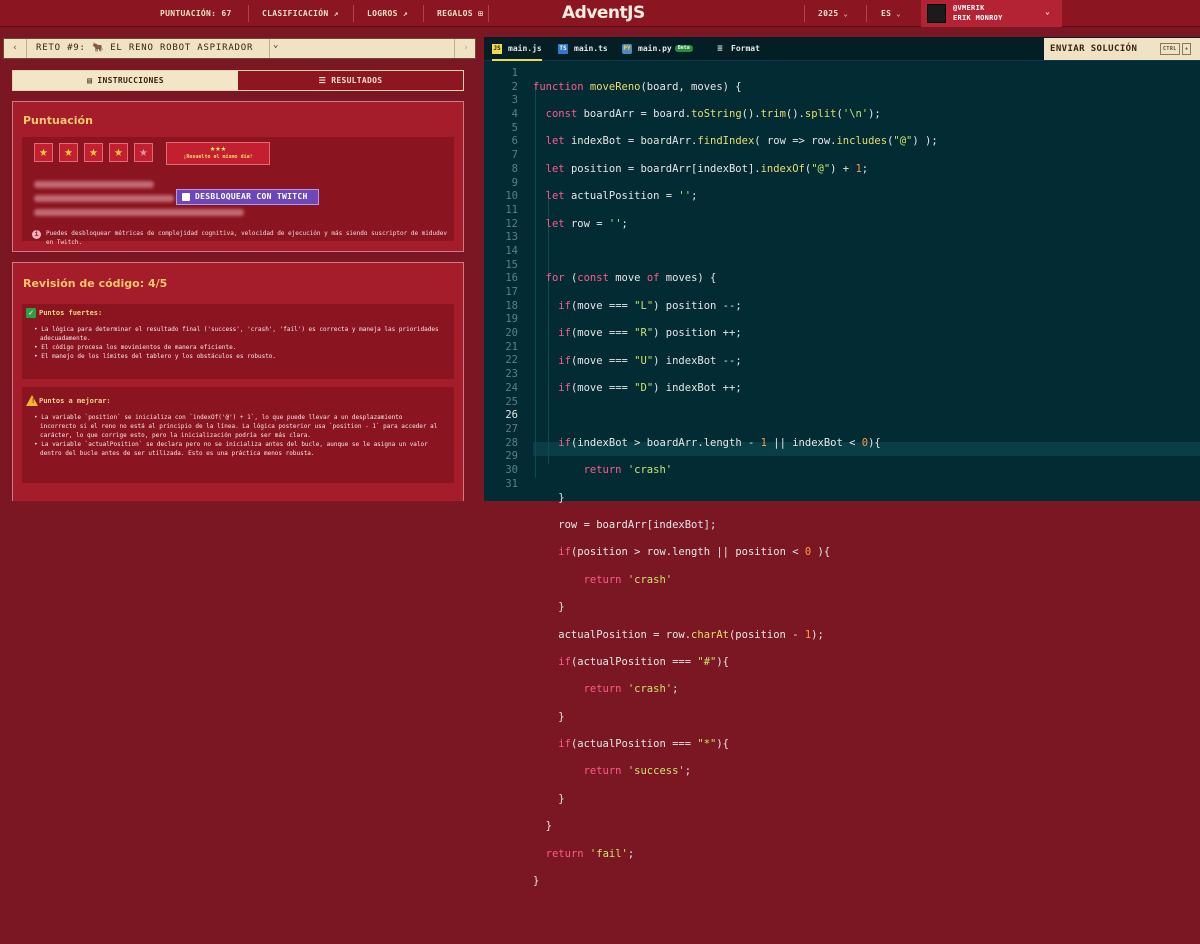 This screenshot has height=944, width=1200. Describe the element at coordinates (511, 360) in the screenshot. I see `line-number: 22` at that location.